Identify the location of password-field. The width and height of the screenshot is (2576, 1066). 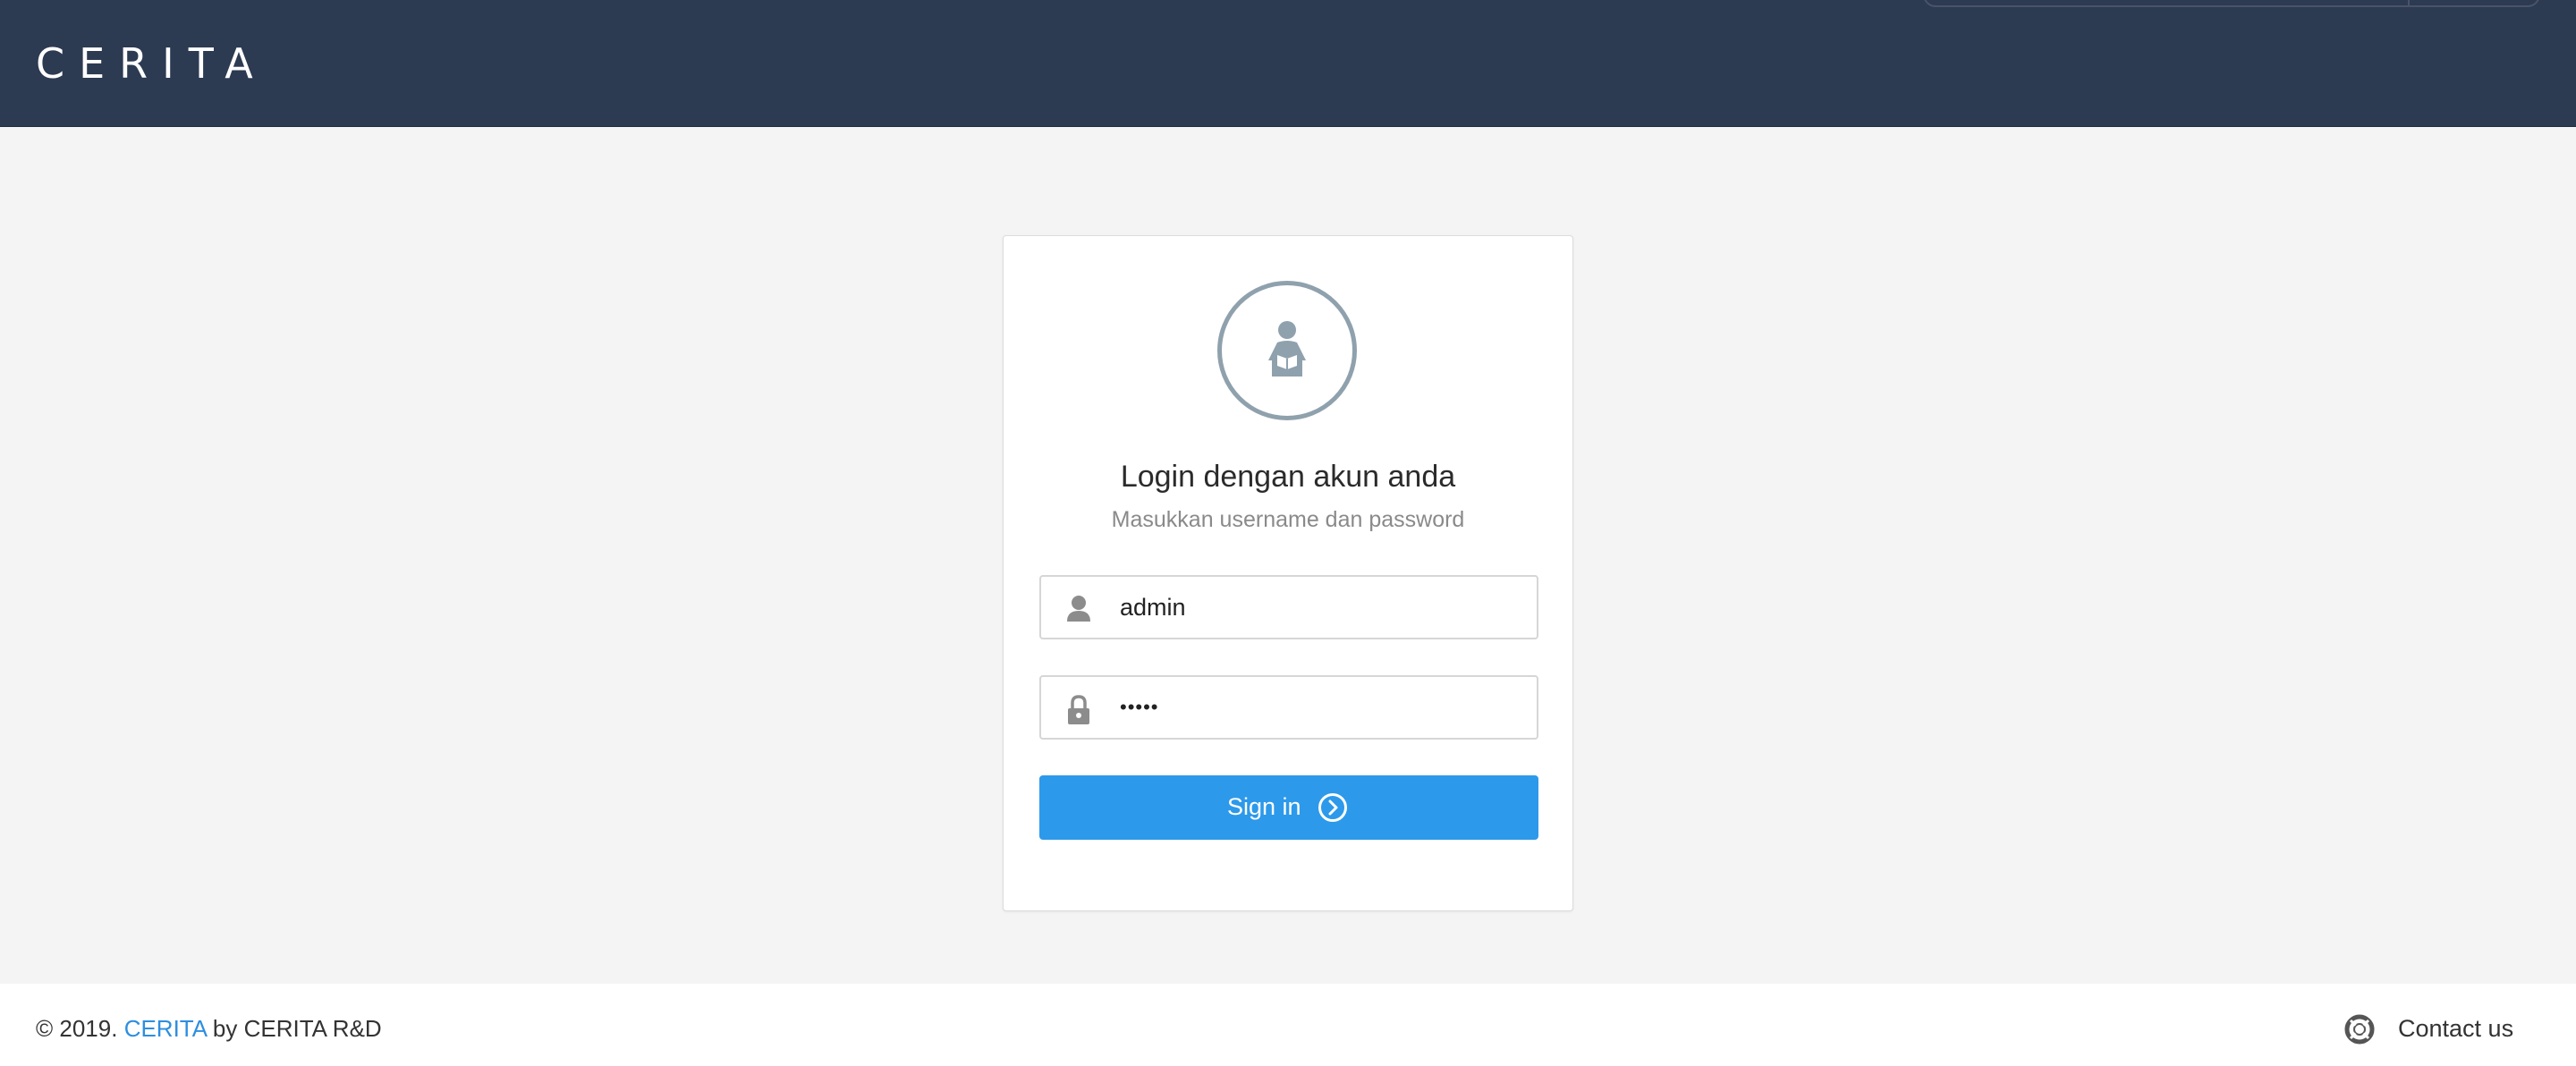
(1288, 707).